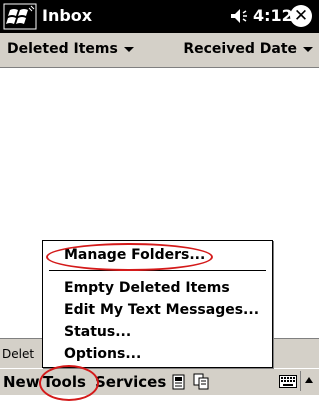 The width and height of the screenshot is (320, 401). Describe the element at coordinates (309, 380) in the screenshot. I see `up-arrow-icon` at that location.